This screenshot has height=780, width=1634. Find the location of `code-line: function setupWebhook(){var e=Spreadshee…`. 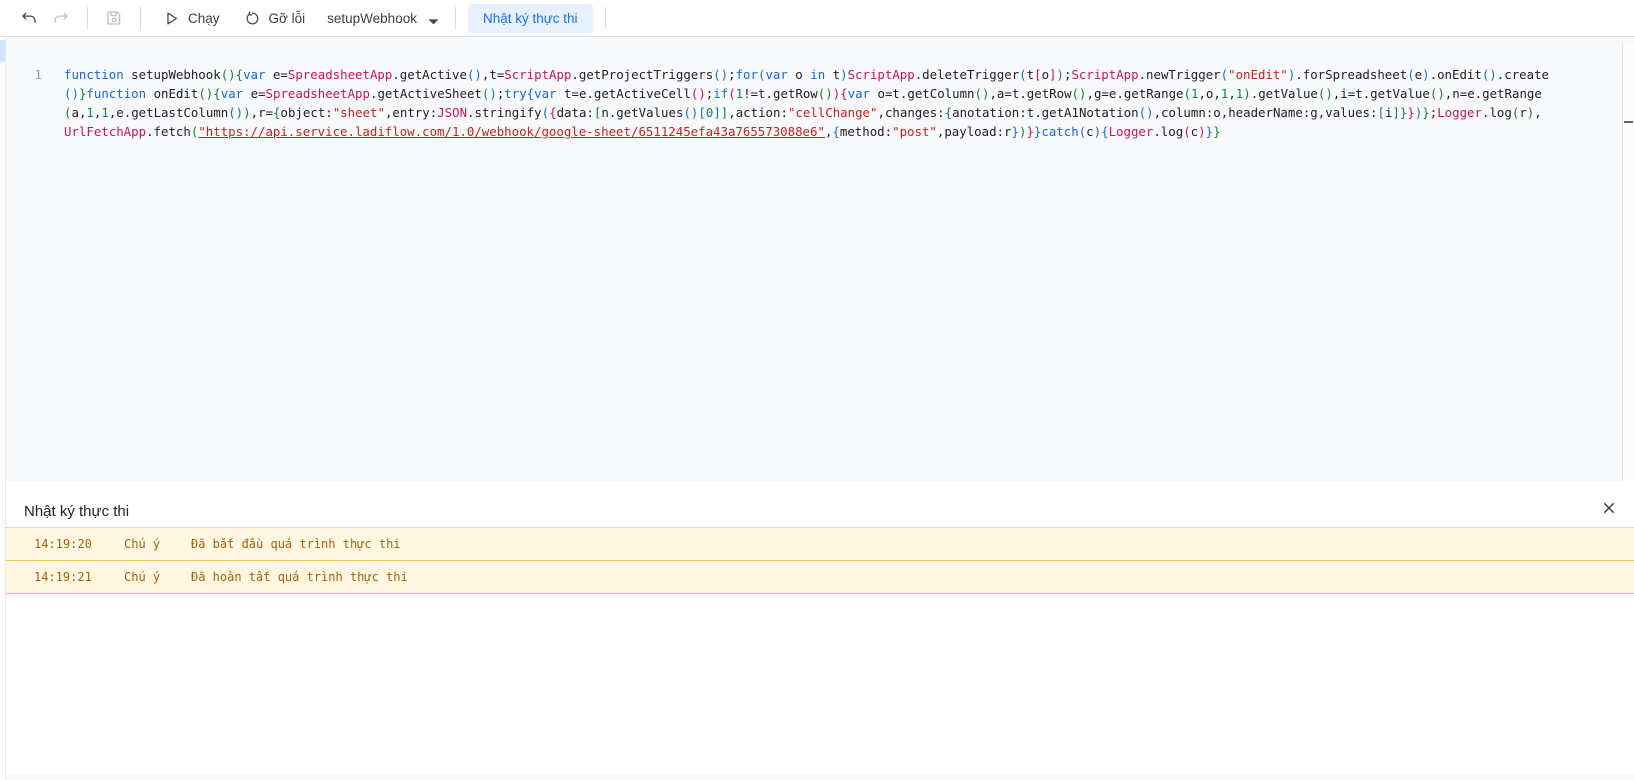

code-line: function setupWebhook(){var e=Spreadshee… is located at coordinates (813, 74).